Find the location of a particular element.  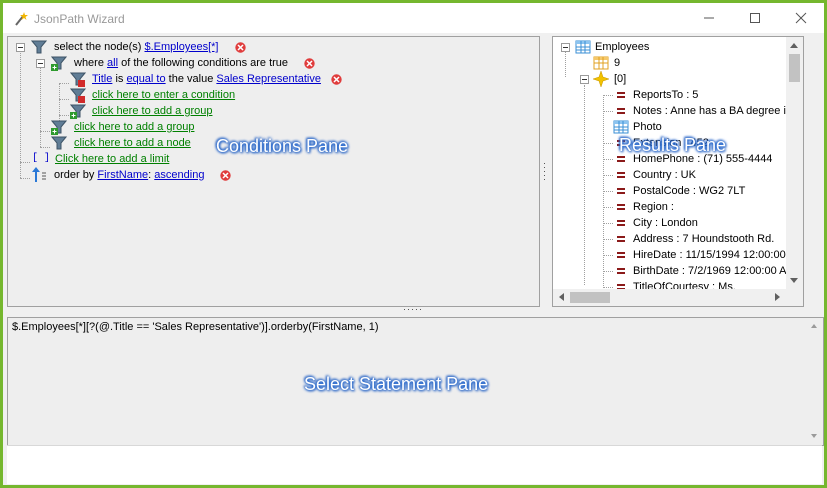

order-field-link: FirstName is located at coordinates (122, 175).